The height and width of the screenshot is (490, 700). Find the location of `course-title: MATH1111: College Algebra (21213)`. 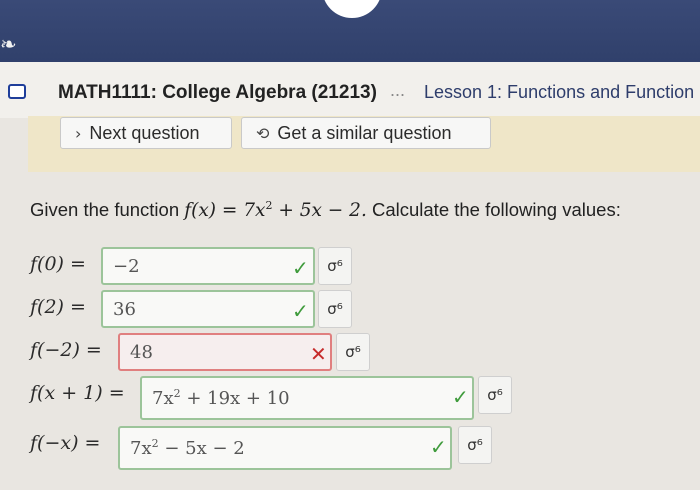

course-title: MATH1111: College Algebra (21213) is located at coordinates (217, 93).